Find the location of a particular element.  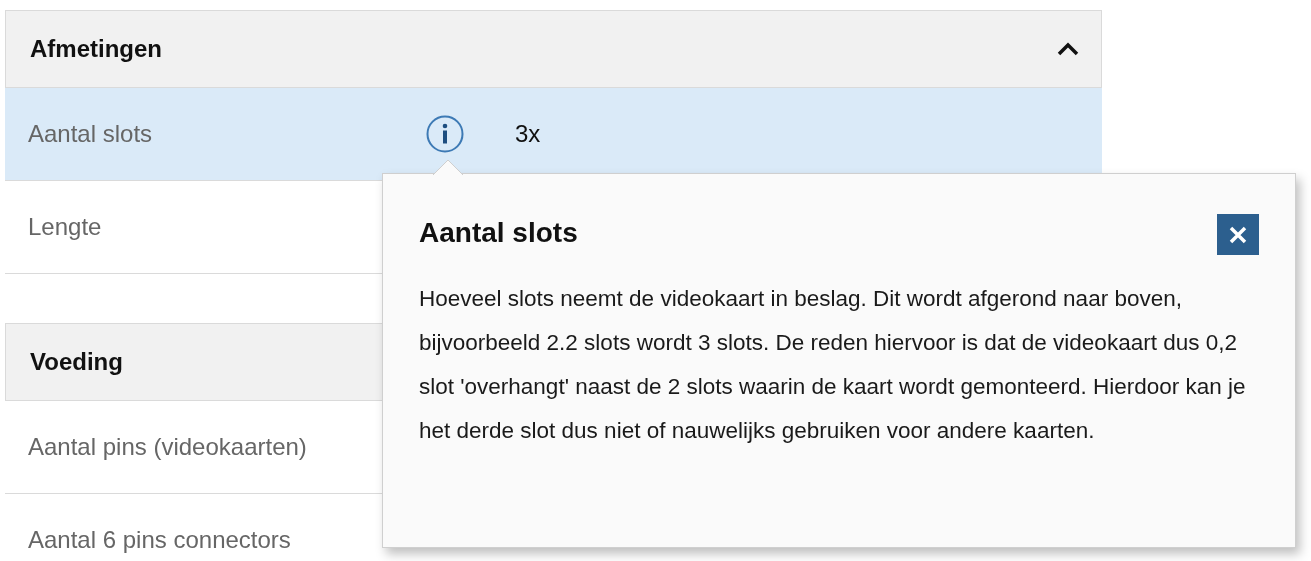

spec-label: Aantal slots is located at coordinates (91, 134).